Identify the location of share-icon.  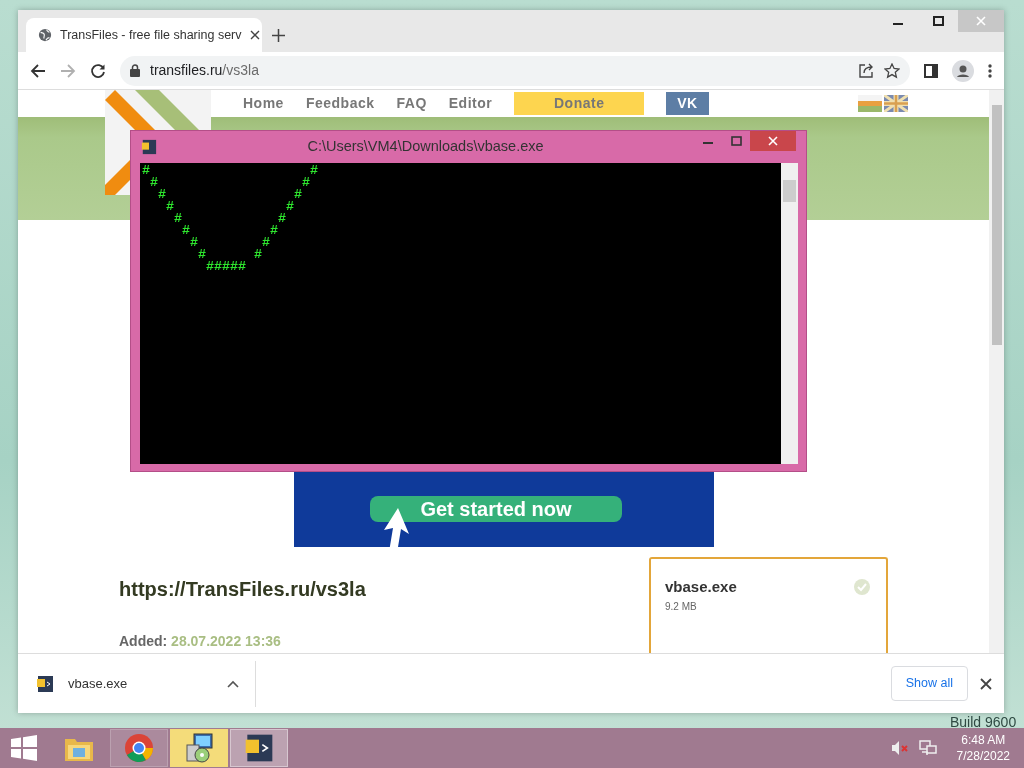
(866, 70).